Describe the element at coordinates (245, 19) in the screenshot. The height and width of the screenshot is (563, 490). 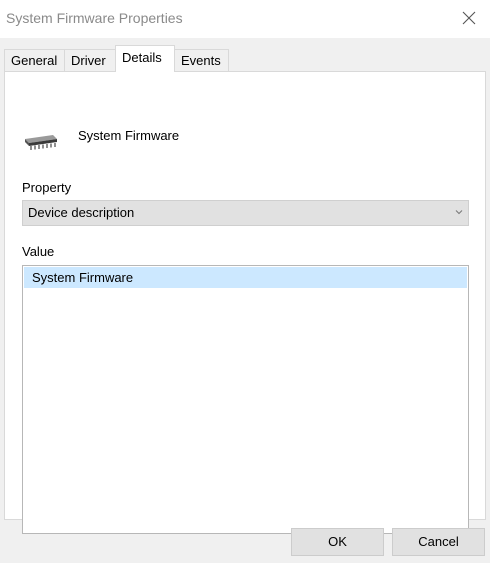
I see `title-bar: System Firmware Properties` at that location.